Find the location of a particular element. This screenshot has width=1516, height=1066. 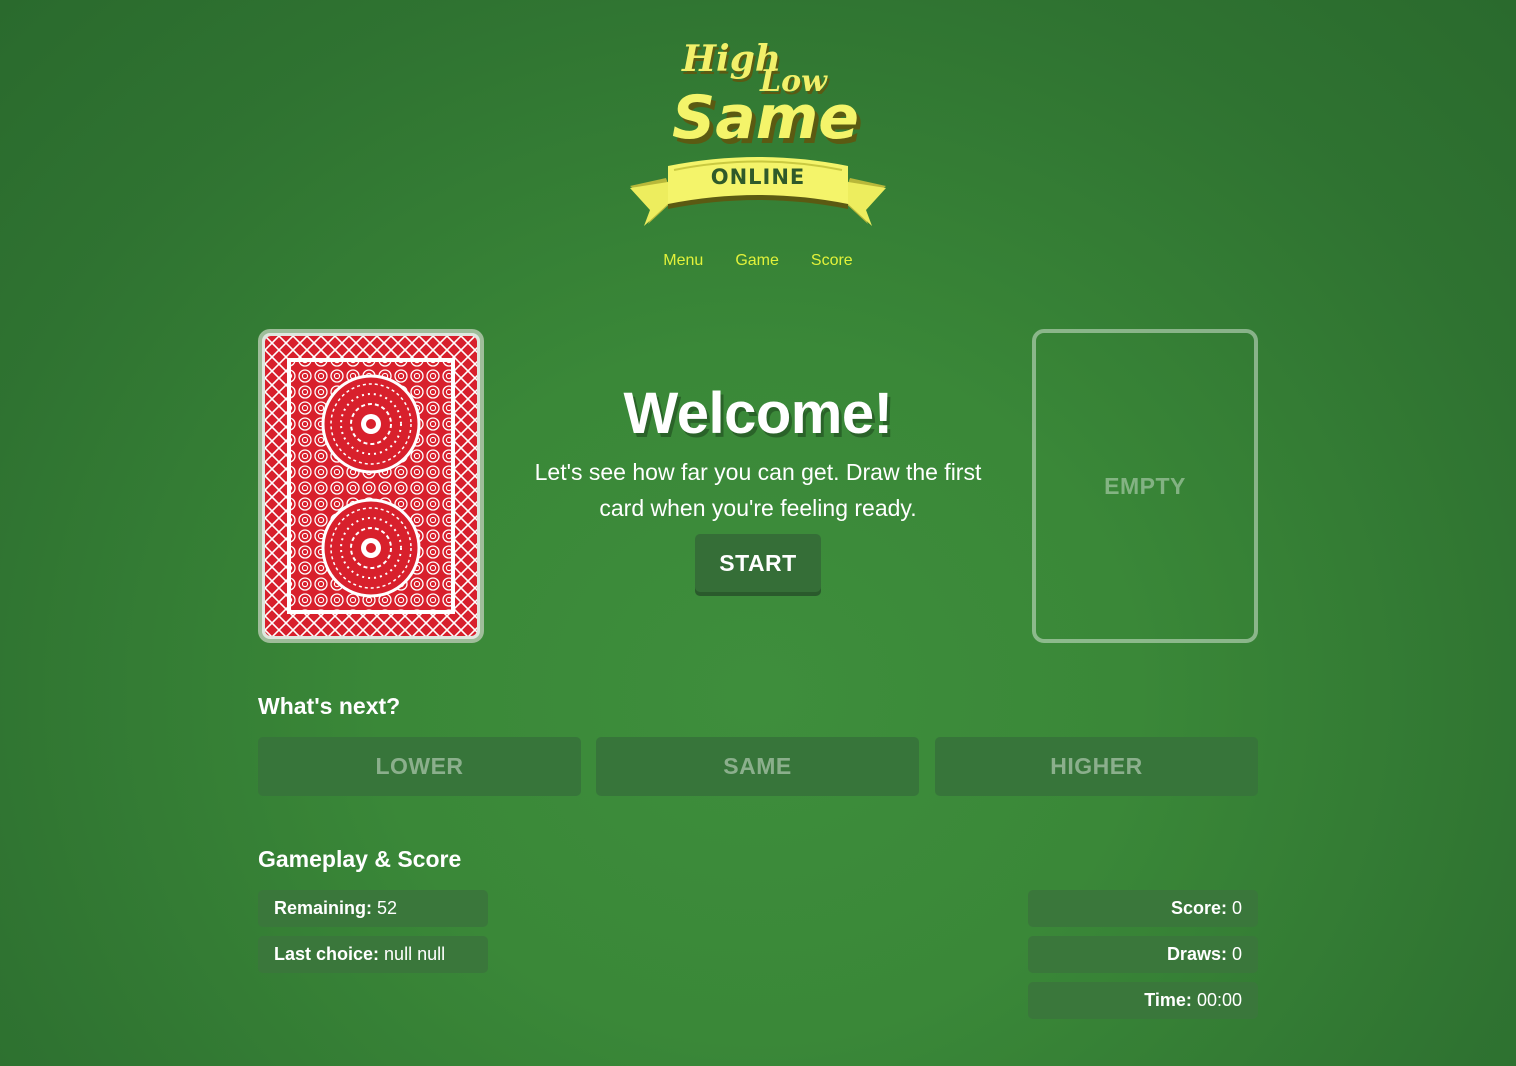

time-stat: Time: 00:00 is located at coordinates (1143, 1000).